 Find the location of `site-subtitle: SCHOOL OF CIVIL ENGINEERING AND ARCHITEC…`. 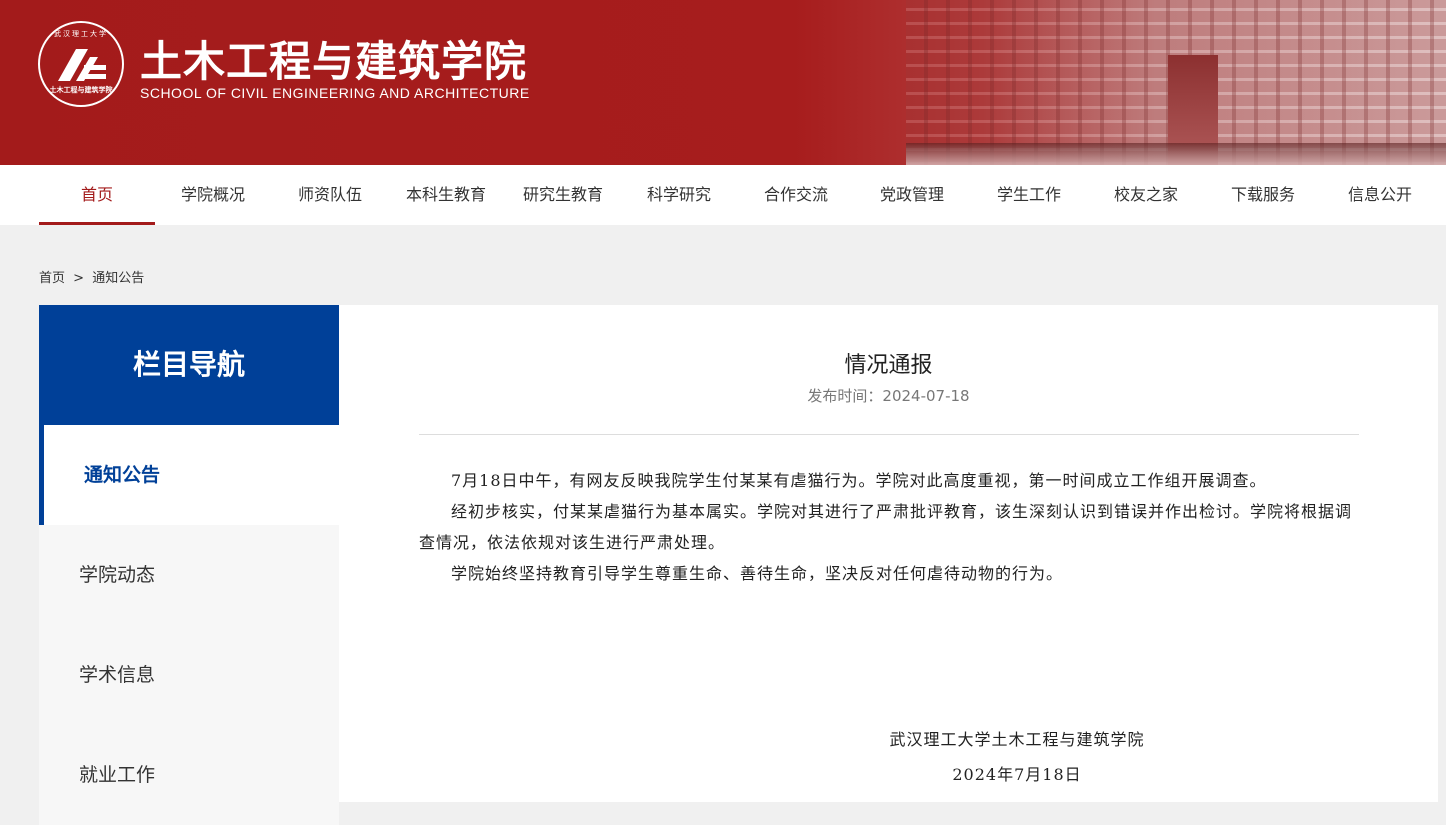

site-subtitle: SCHOOL OF CIVIL ENGINEERING AND ARCHITEC… is located at coordinates (335, 93).